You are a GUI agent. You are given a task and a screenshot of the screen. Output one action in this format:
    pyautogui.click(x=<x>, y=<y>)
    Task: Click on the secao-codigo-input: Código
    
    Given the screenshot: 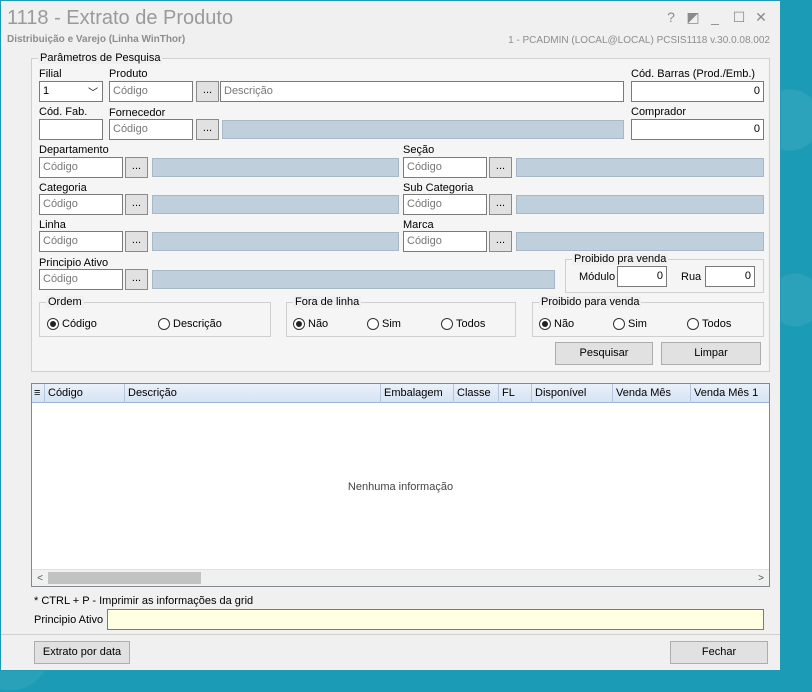 What is the action you would take?
    pyautogui.click(x=445, y=167)
    